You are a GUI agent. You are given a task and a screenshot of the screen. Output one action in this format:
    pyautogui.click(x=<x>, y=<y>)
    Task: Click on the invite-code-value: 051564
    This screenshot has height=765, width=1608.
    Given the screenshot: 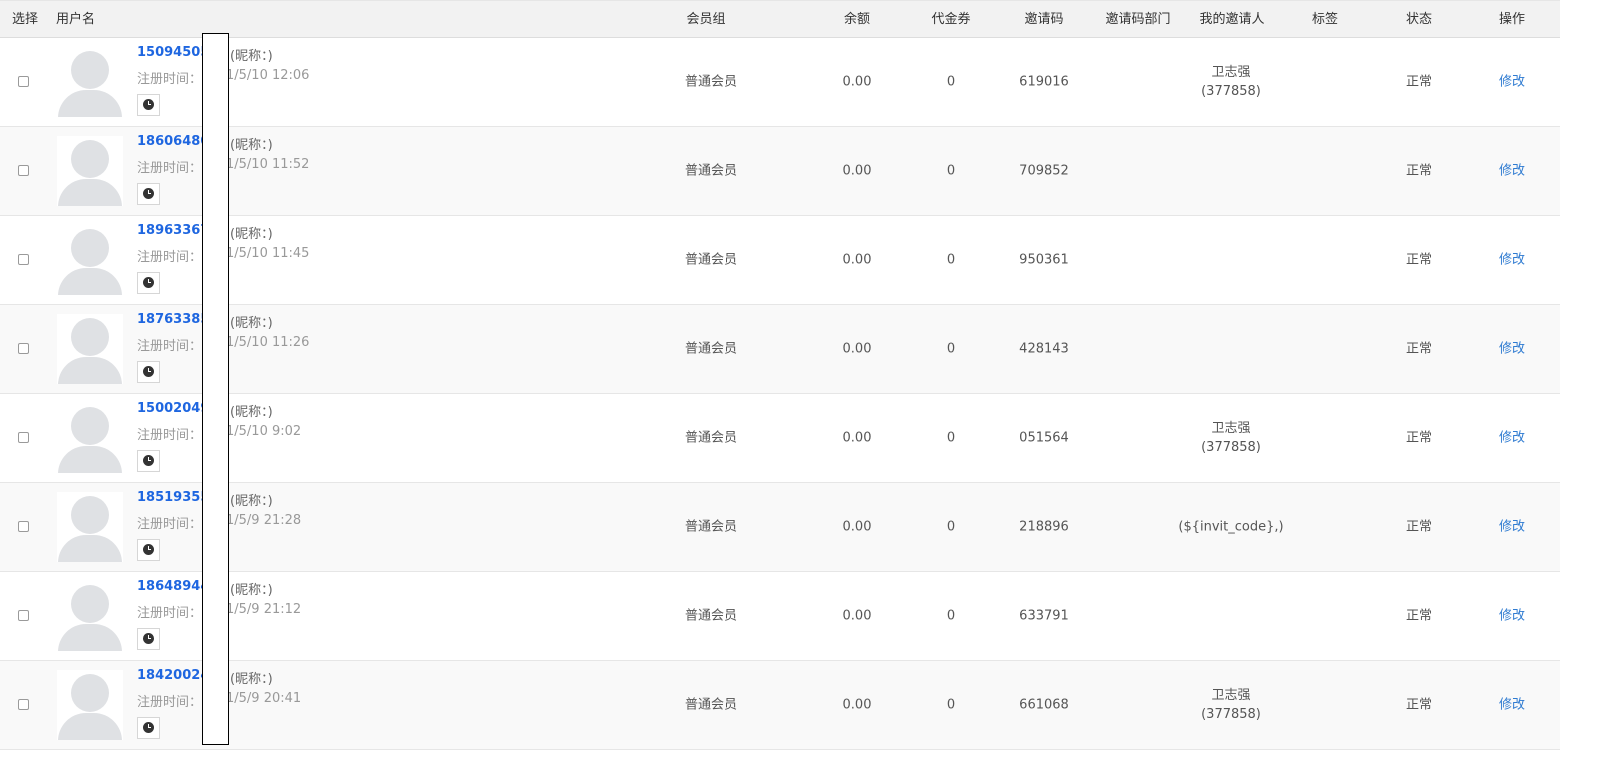 What is the action you would take?
    pyautogui.click(x=1044, y=438)
    